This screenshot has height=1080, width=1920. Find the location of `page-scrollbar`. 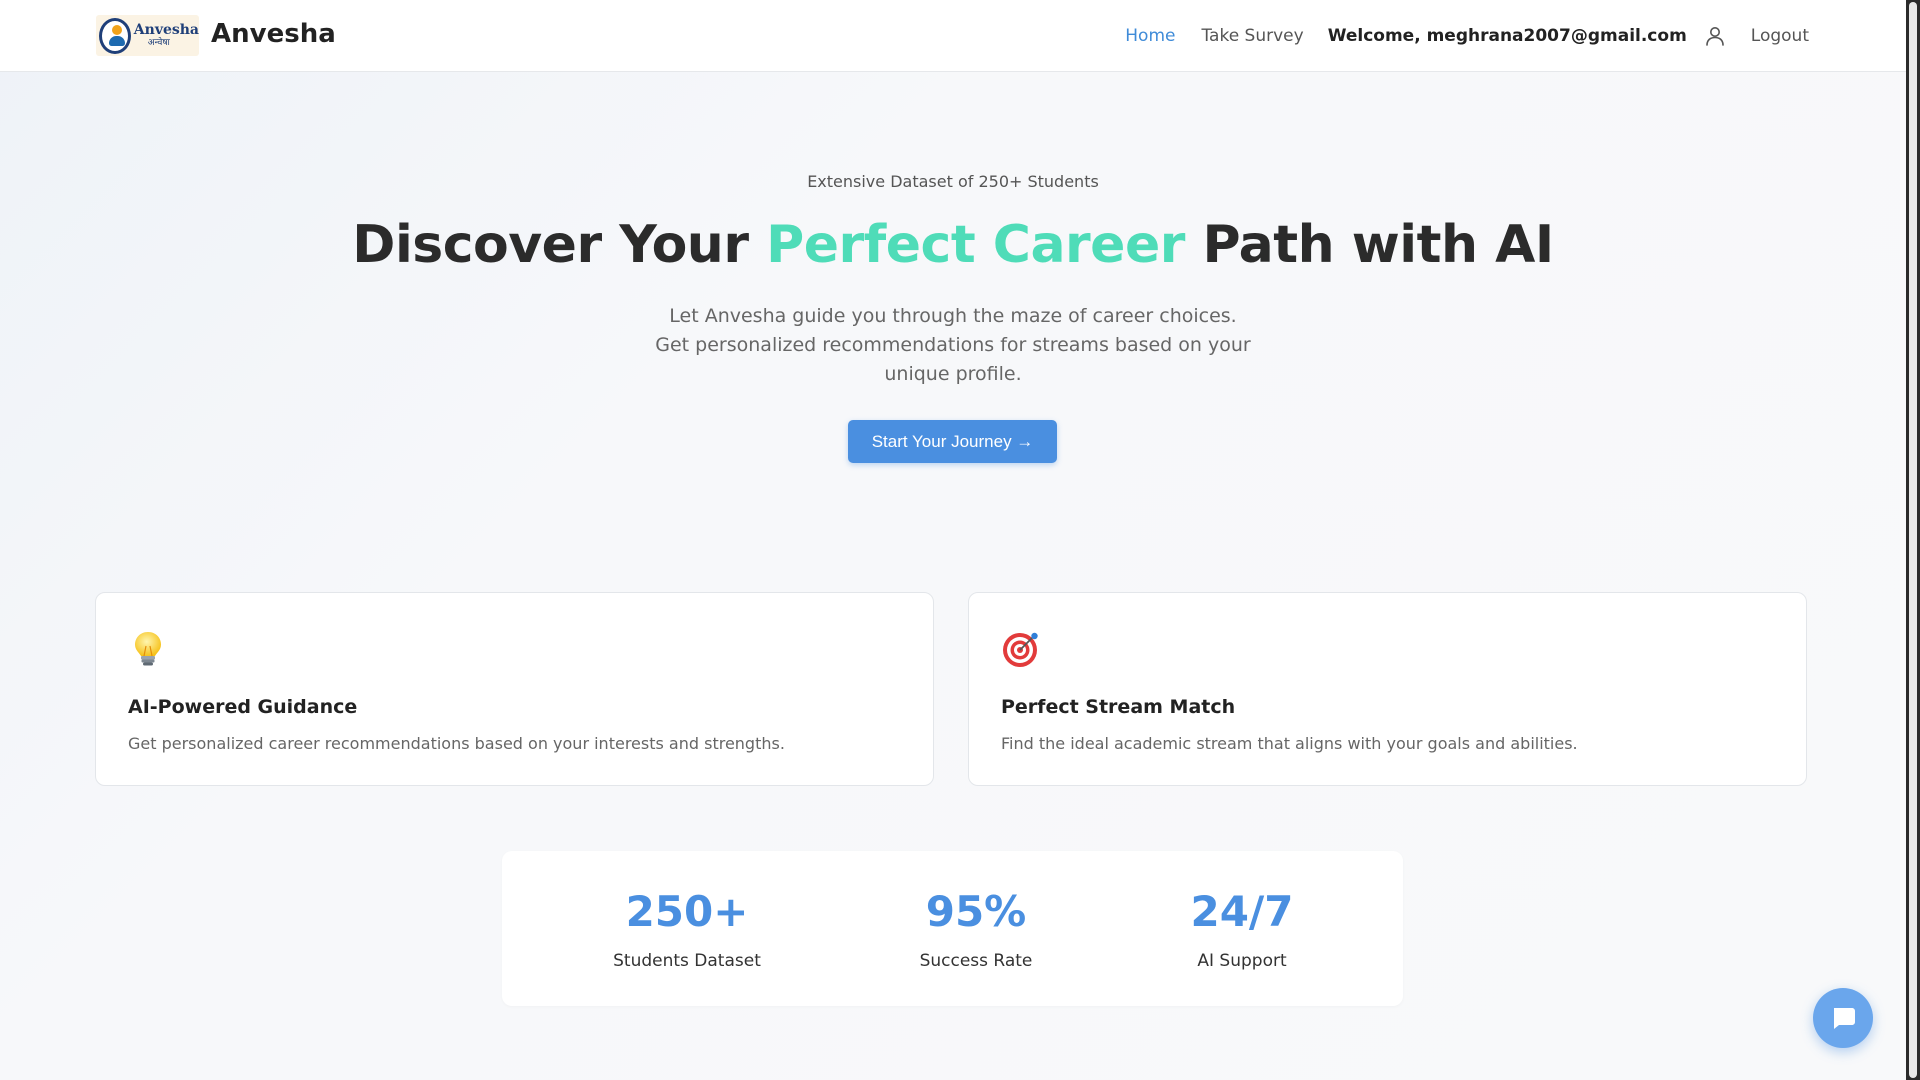

page-scrollbar is located at coordinates (1913, 540).